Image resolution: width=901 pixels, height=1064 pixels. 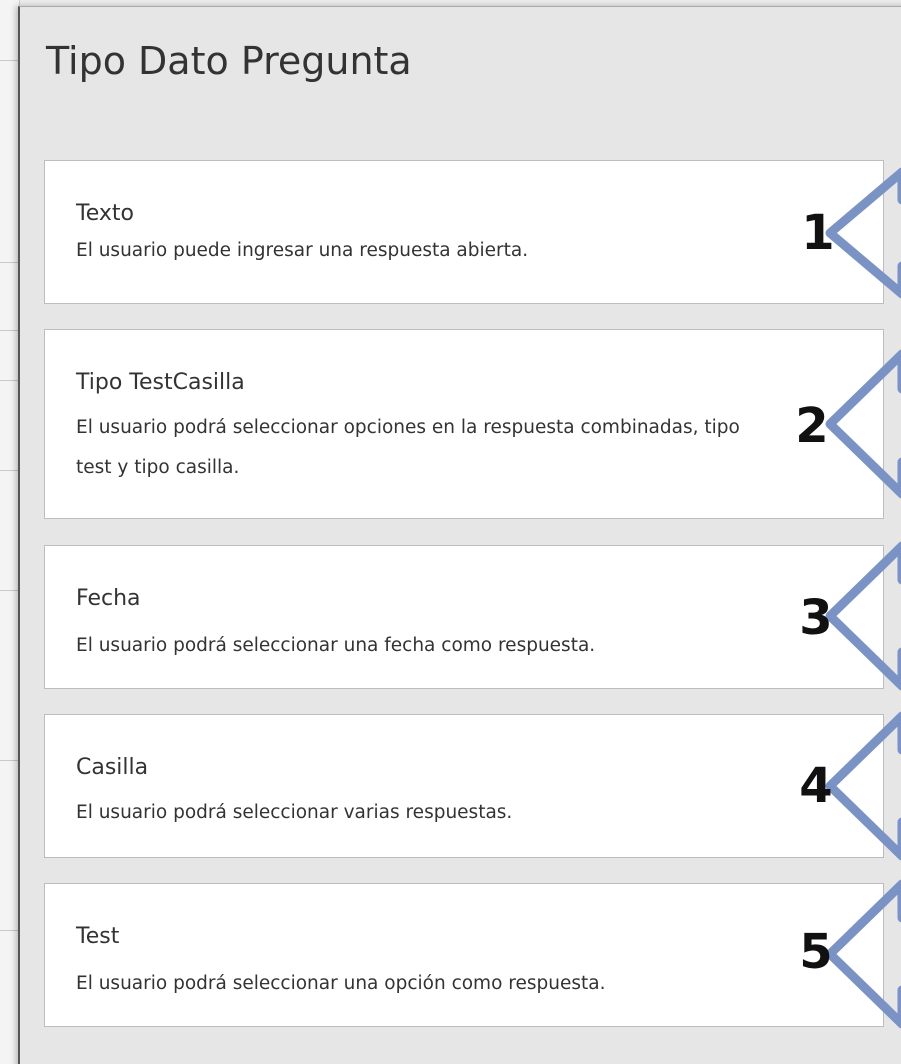 I want to click on annotation-marker: 5, so click(x=816, y=952).